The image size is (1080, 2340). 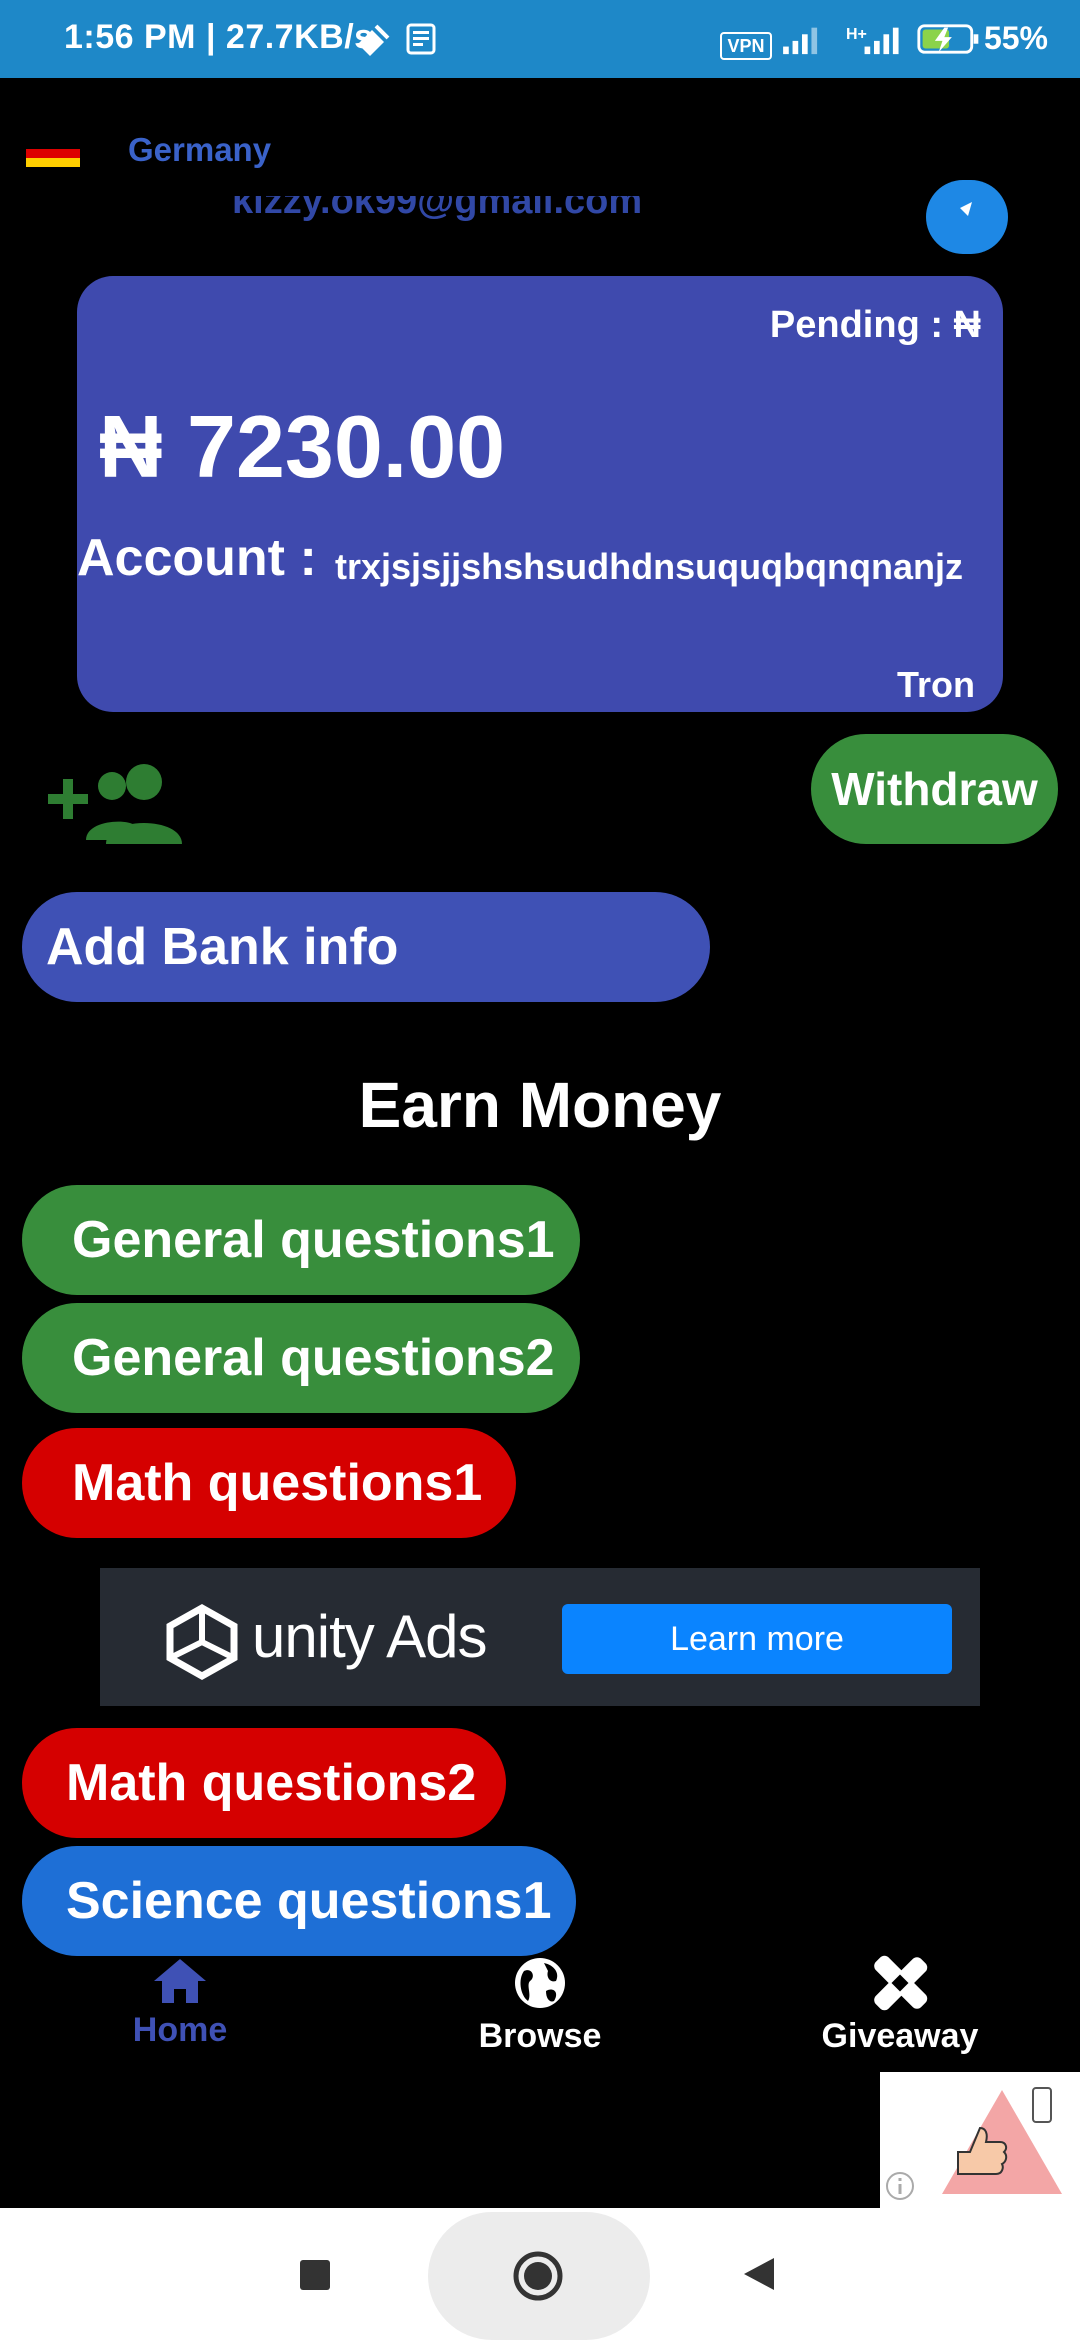 What do you see at coordinates (540, 1983) in the screenshot?
I see `globe-icon` at bounding box center [540, 1983].